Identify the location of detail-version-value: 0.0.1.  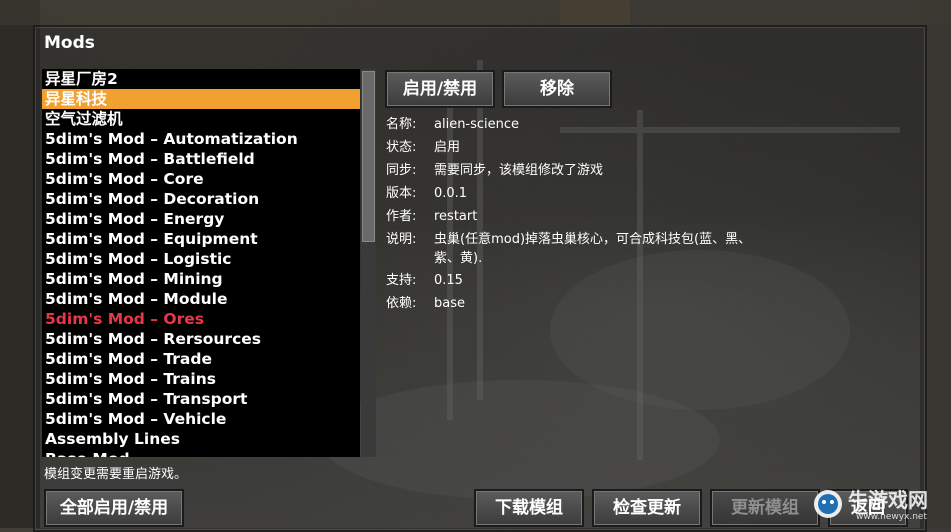
(451, 193).